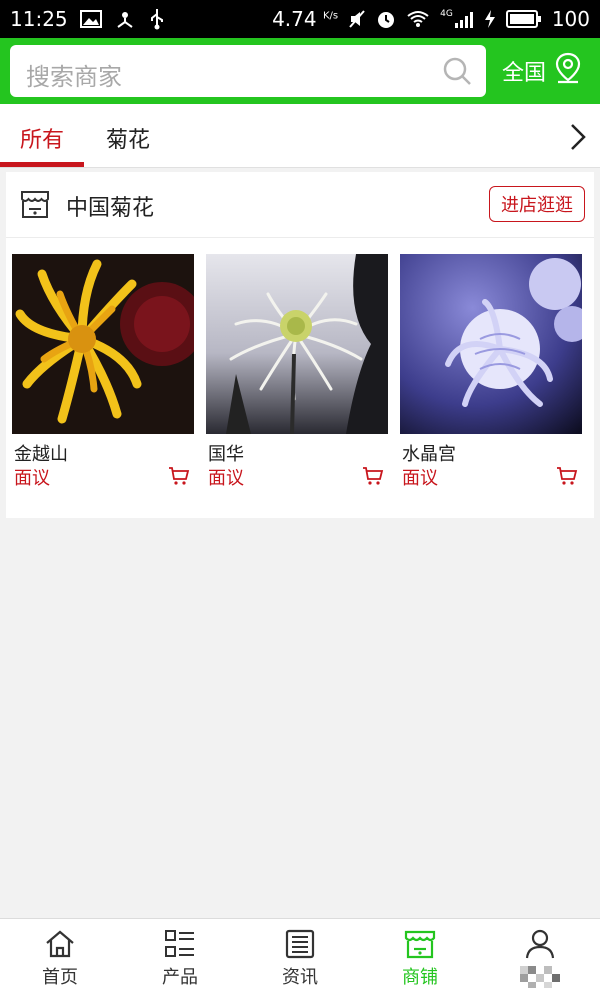  What do you see at coordinates (540, 977) in the screenshot?
I see `pixelated-label-patch` at bounding box center [540, 977].